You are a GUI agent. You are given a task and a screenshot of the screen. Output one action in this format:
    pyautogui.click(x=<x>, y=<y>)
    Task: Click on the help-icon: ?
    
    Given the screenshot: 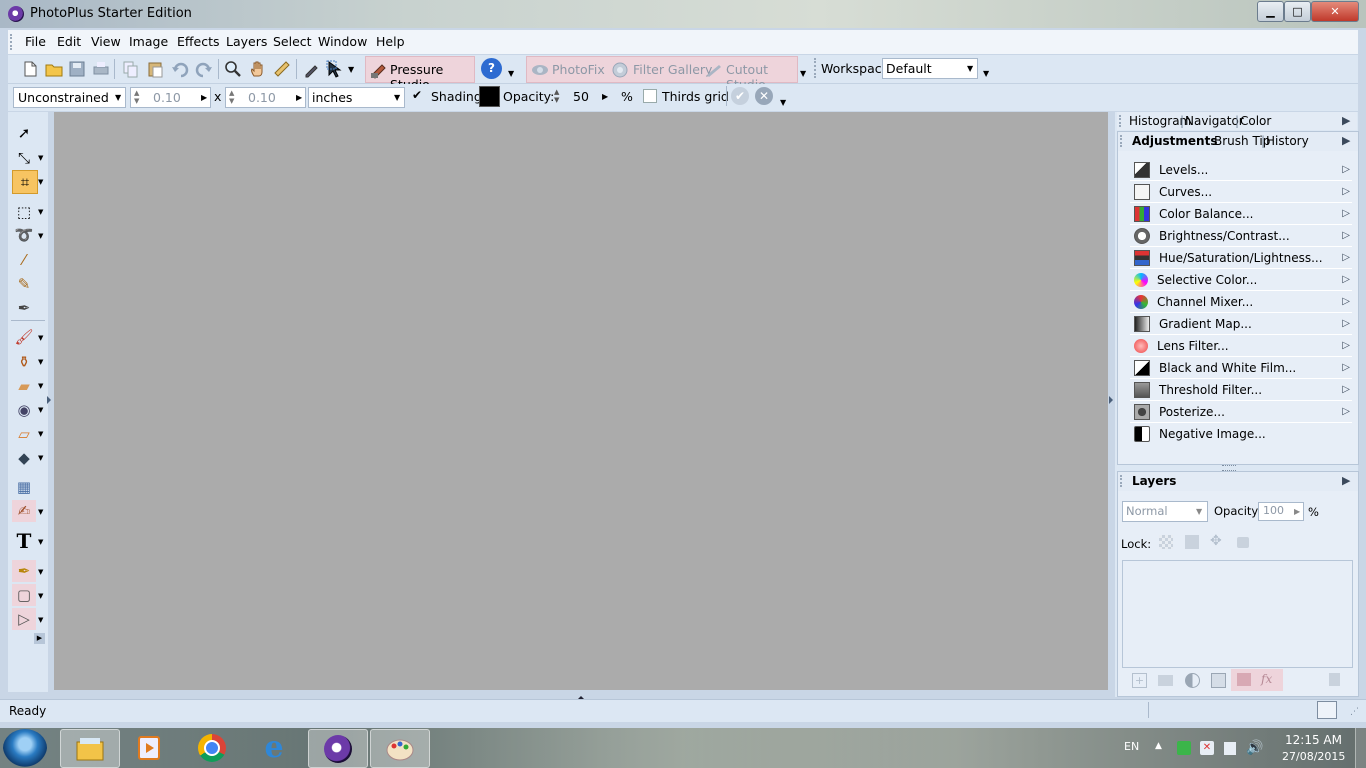 What is the action you would take?
    pyautogui.click(x=491, y=68)
    